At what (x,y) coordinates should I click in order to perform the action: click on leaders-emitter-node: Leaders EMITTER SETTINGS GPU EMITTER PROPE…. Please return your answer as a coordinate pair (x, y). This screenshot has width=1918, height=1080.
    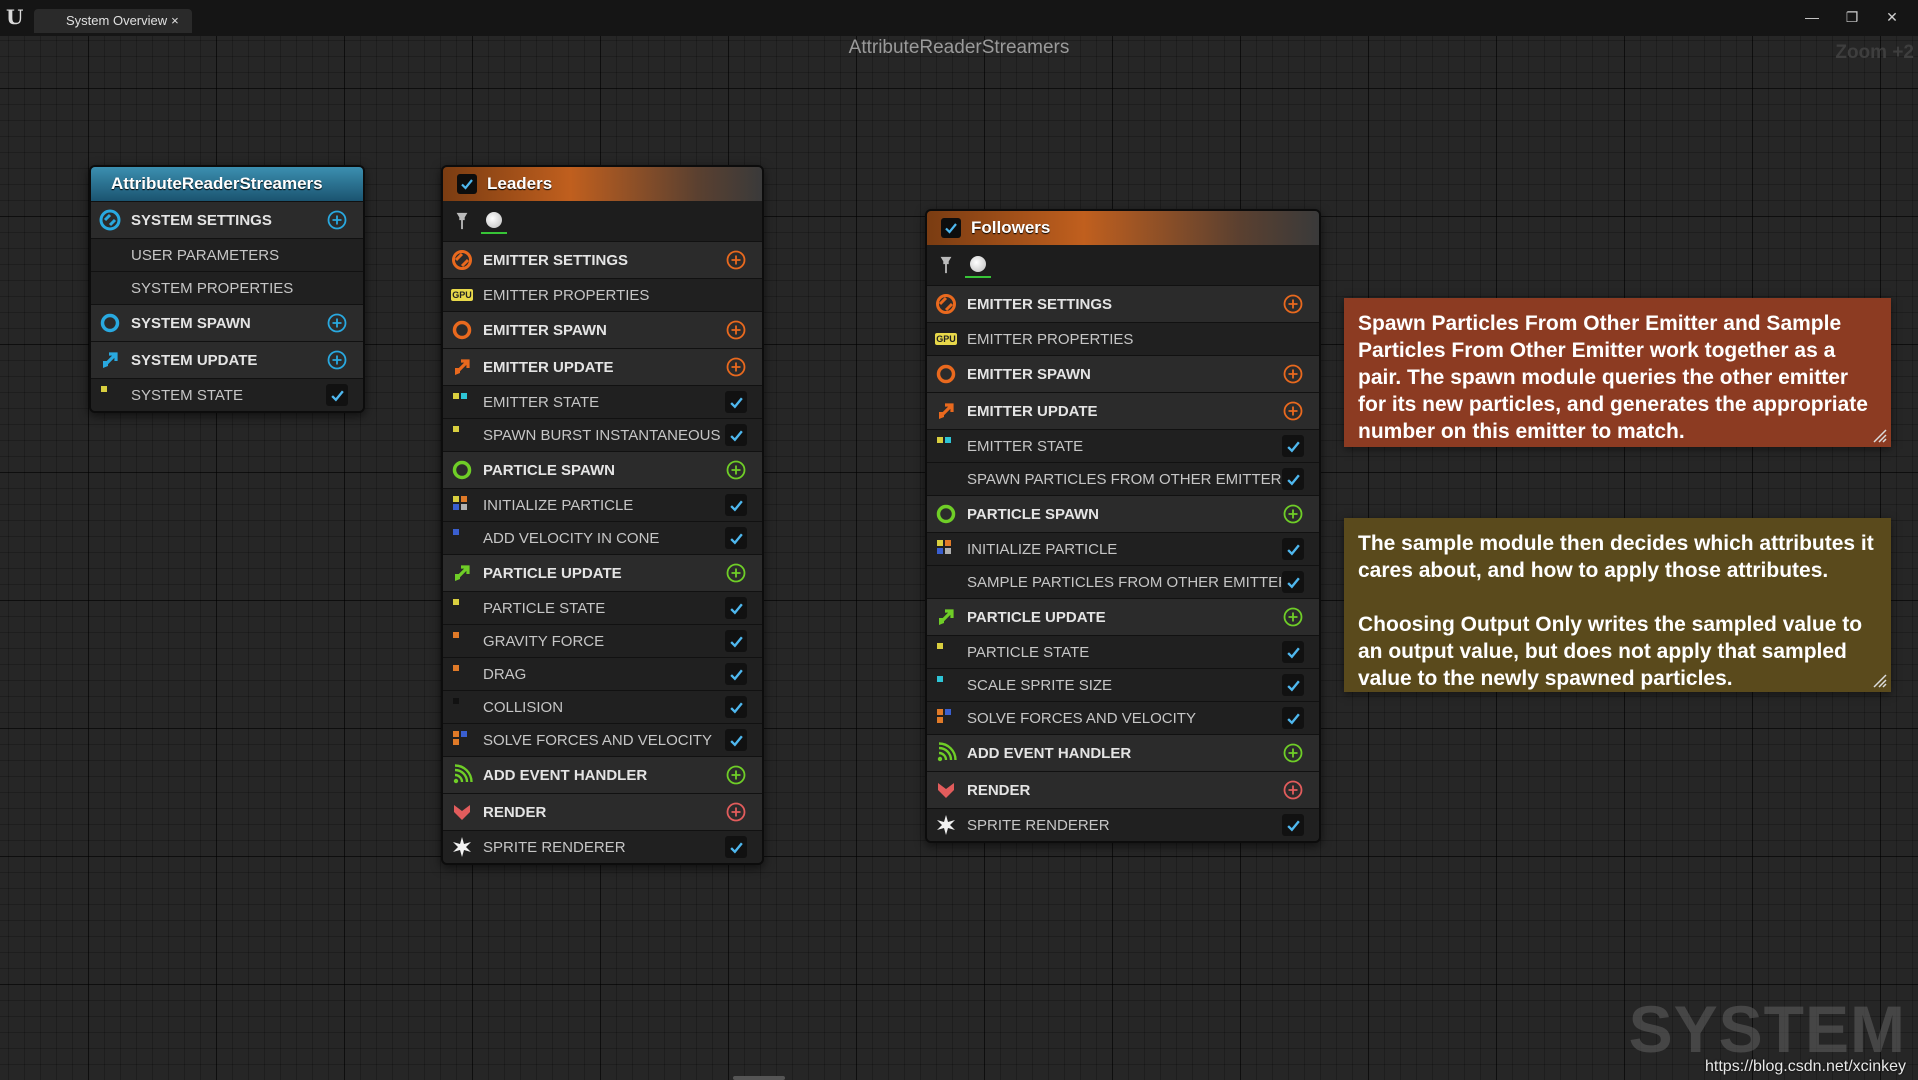
    Looking at the image, I should click on (602, 515).